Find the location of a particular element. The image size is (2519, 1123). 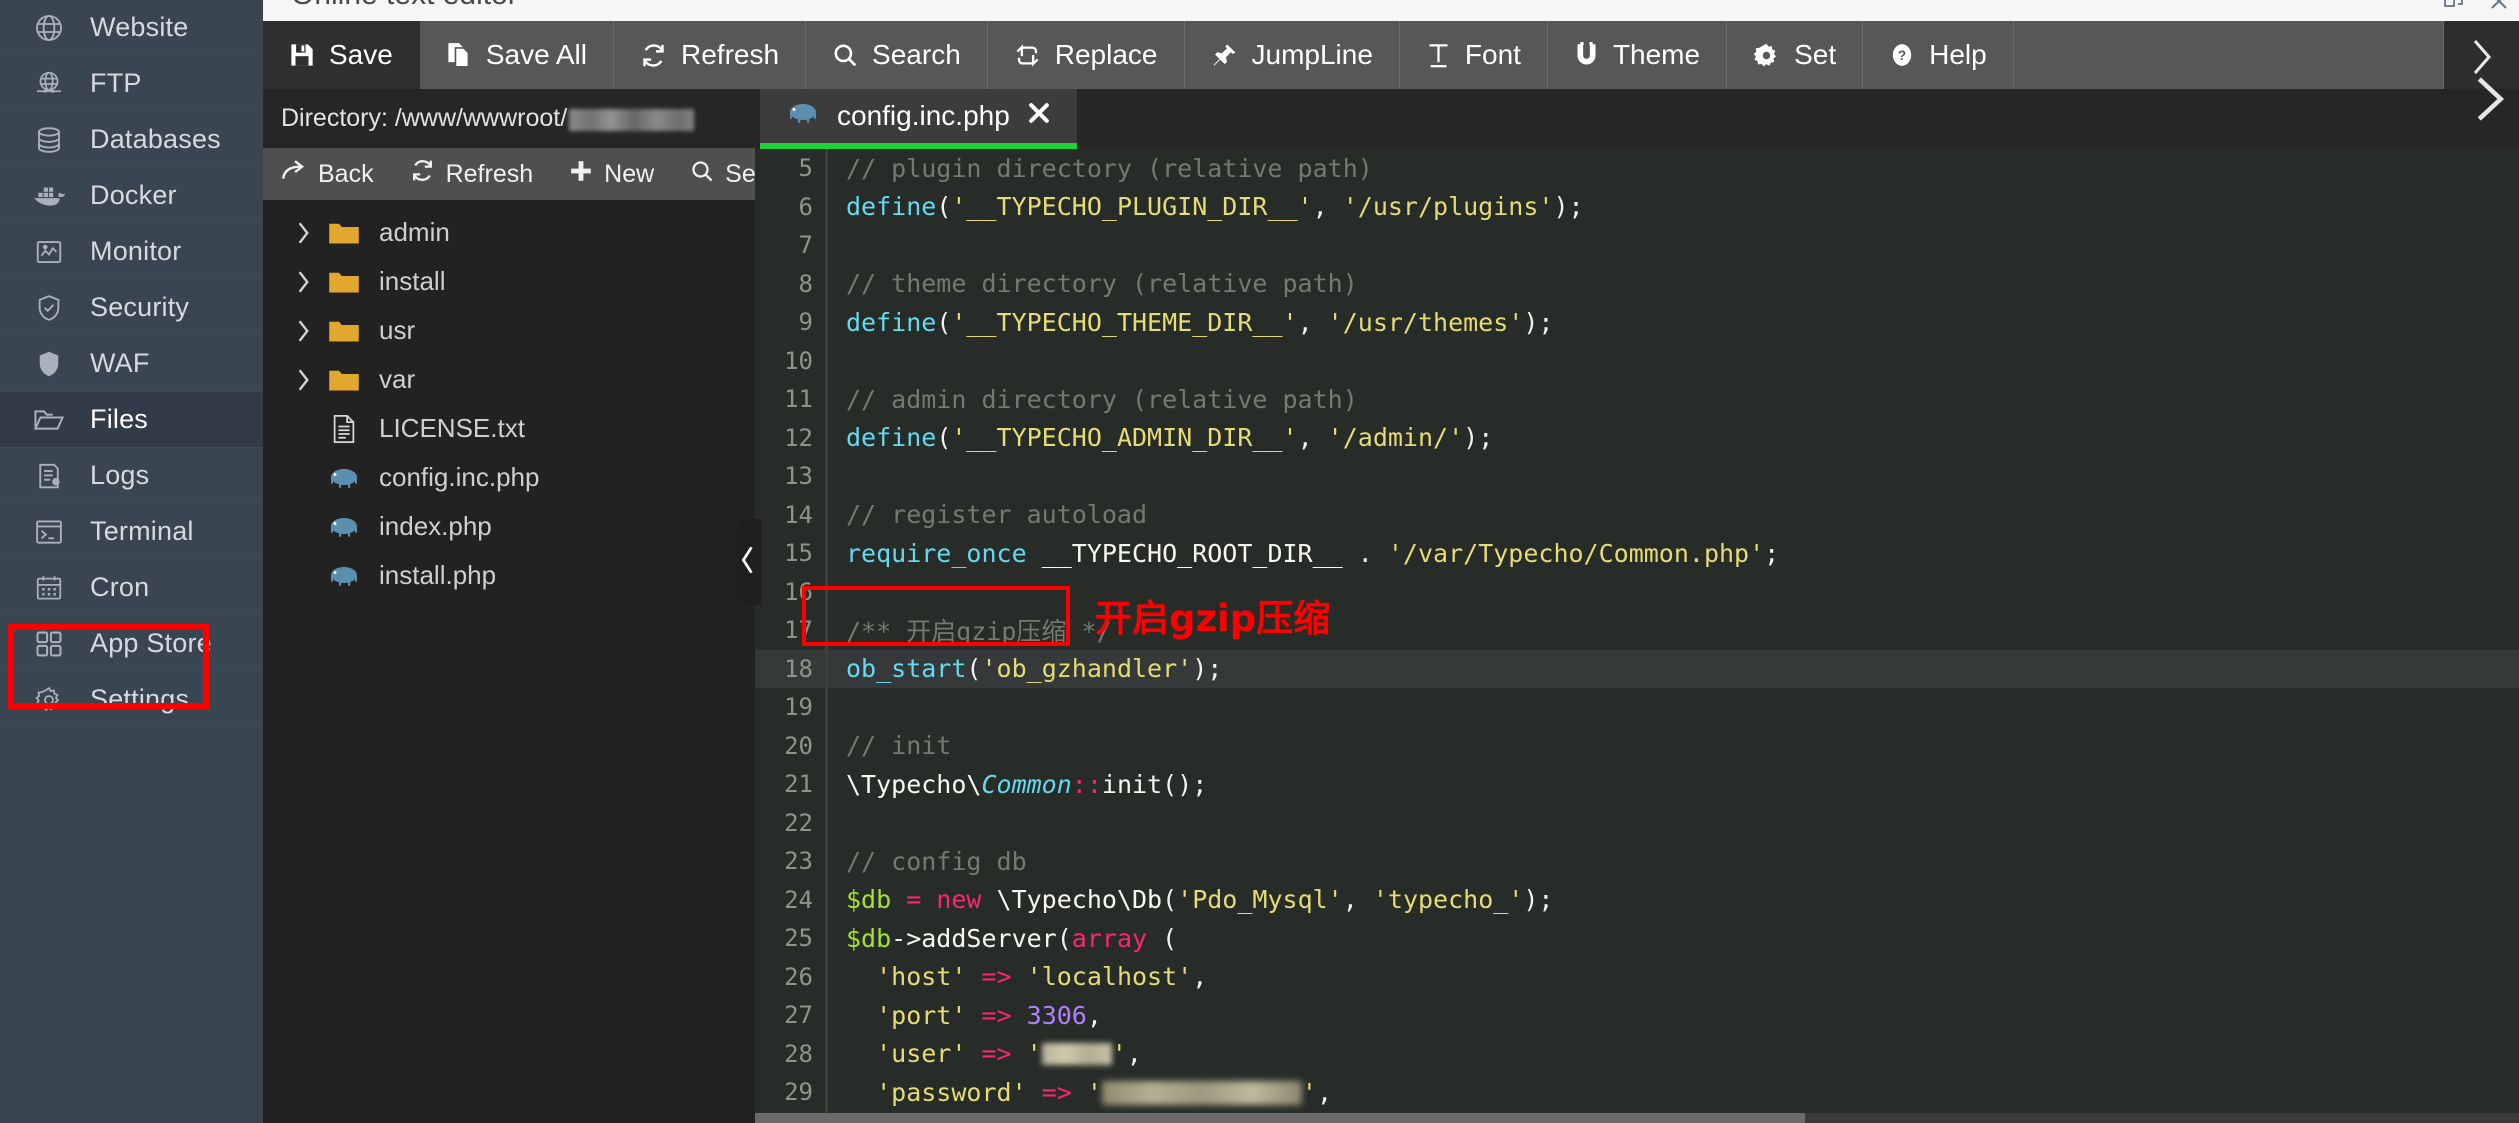

sidebar-item-terminal: Terminal is located at coordinates (131, 532).